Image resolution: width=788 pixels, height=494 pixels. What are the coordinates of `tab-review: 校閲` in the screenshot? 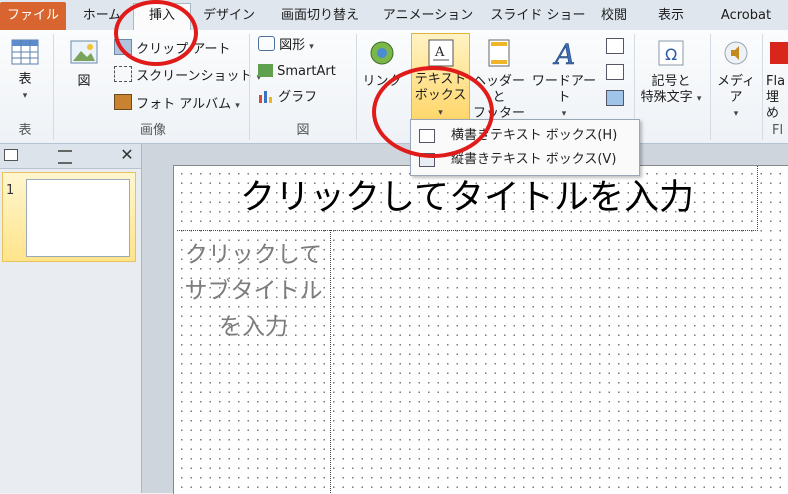 It's located at (614, 16).